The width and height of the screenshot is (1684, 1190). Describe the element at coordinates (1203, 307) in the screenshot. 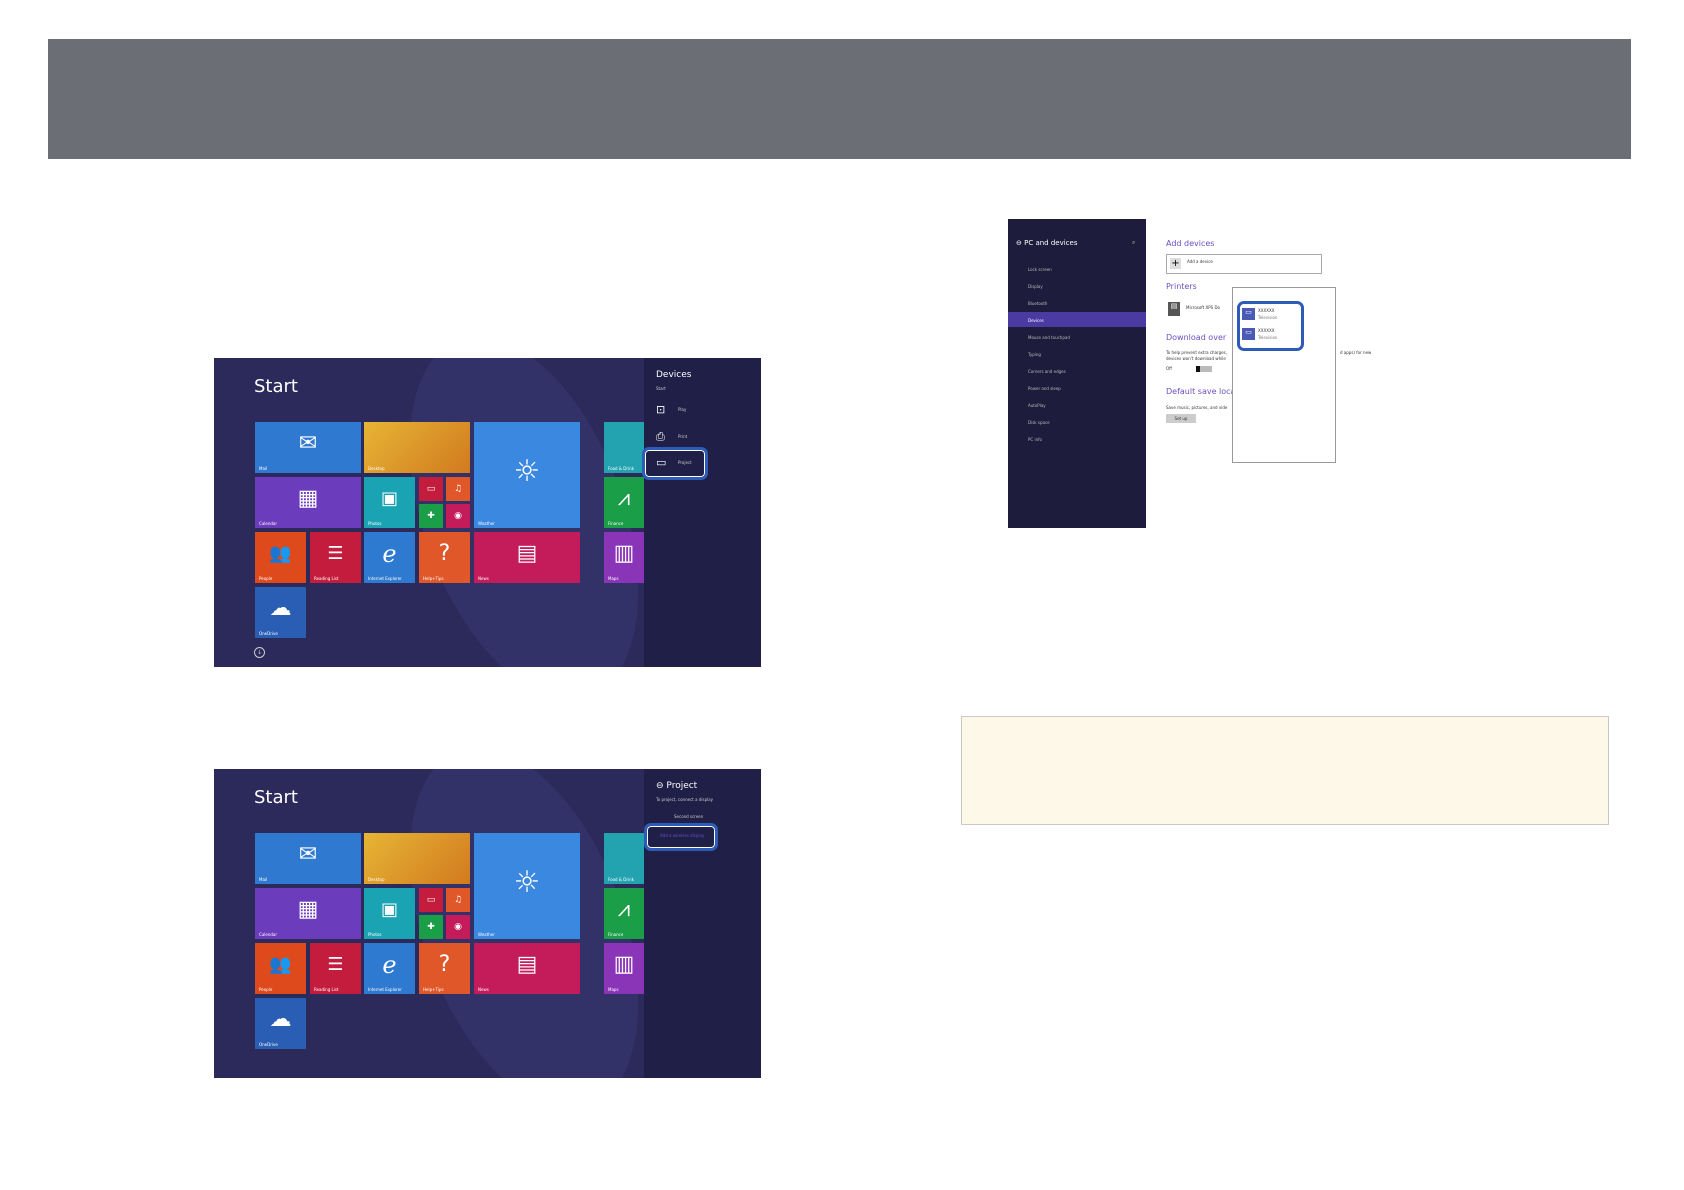

I see `printer-name: Microsoft XPS Do` at that location.